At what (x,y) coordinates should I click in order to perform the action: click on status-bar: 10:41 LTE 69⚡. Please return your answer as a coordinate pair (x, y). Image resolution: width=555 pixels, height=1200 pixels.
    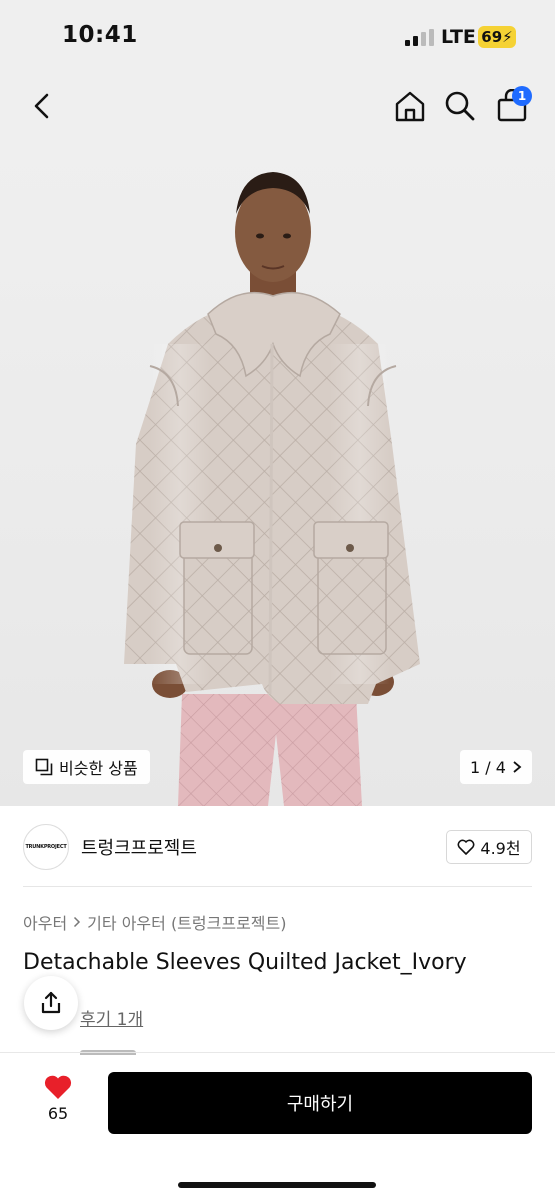
    Looking at the image, I should click on (277, 36).